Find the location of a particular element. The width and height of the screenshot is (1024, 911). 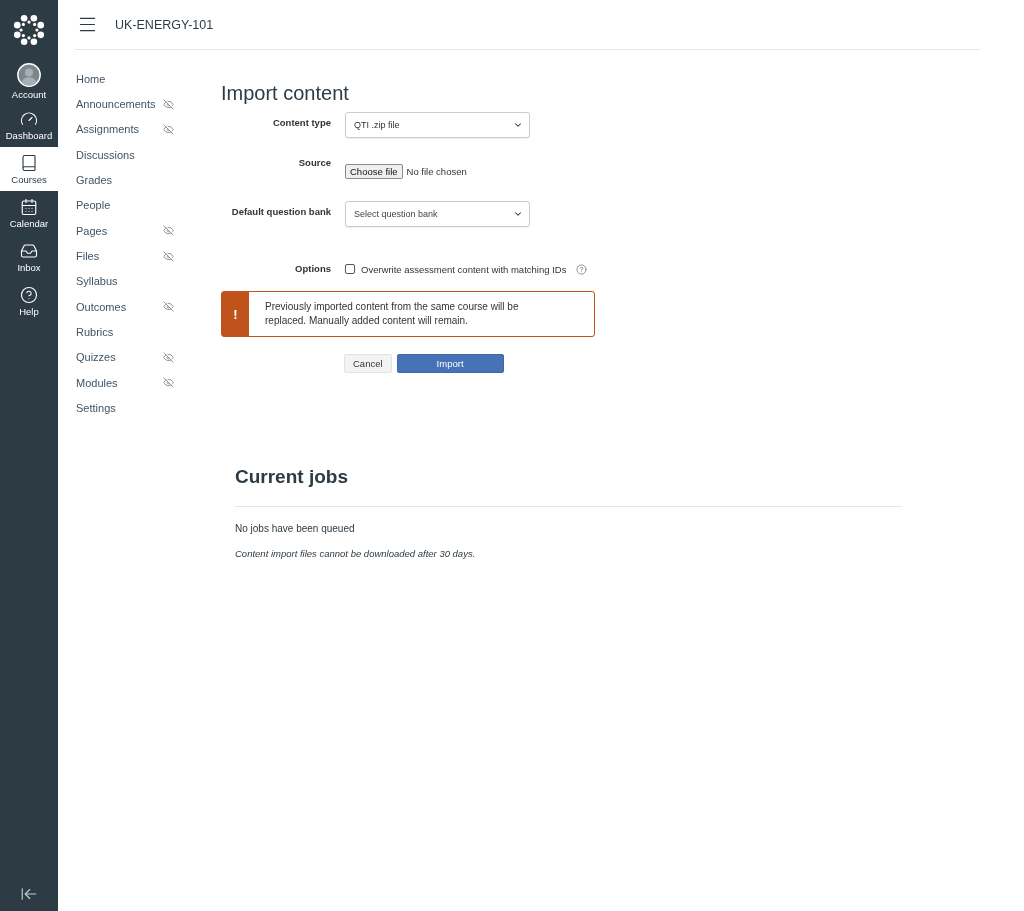

warning-marker: ! is located at coordinates (235, 314).